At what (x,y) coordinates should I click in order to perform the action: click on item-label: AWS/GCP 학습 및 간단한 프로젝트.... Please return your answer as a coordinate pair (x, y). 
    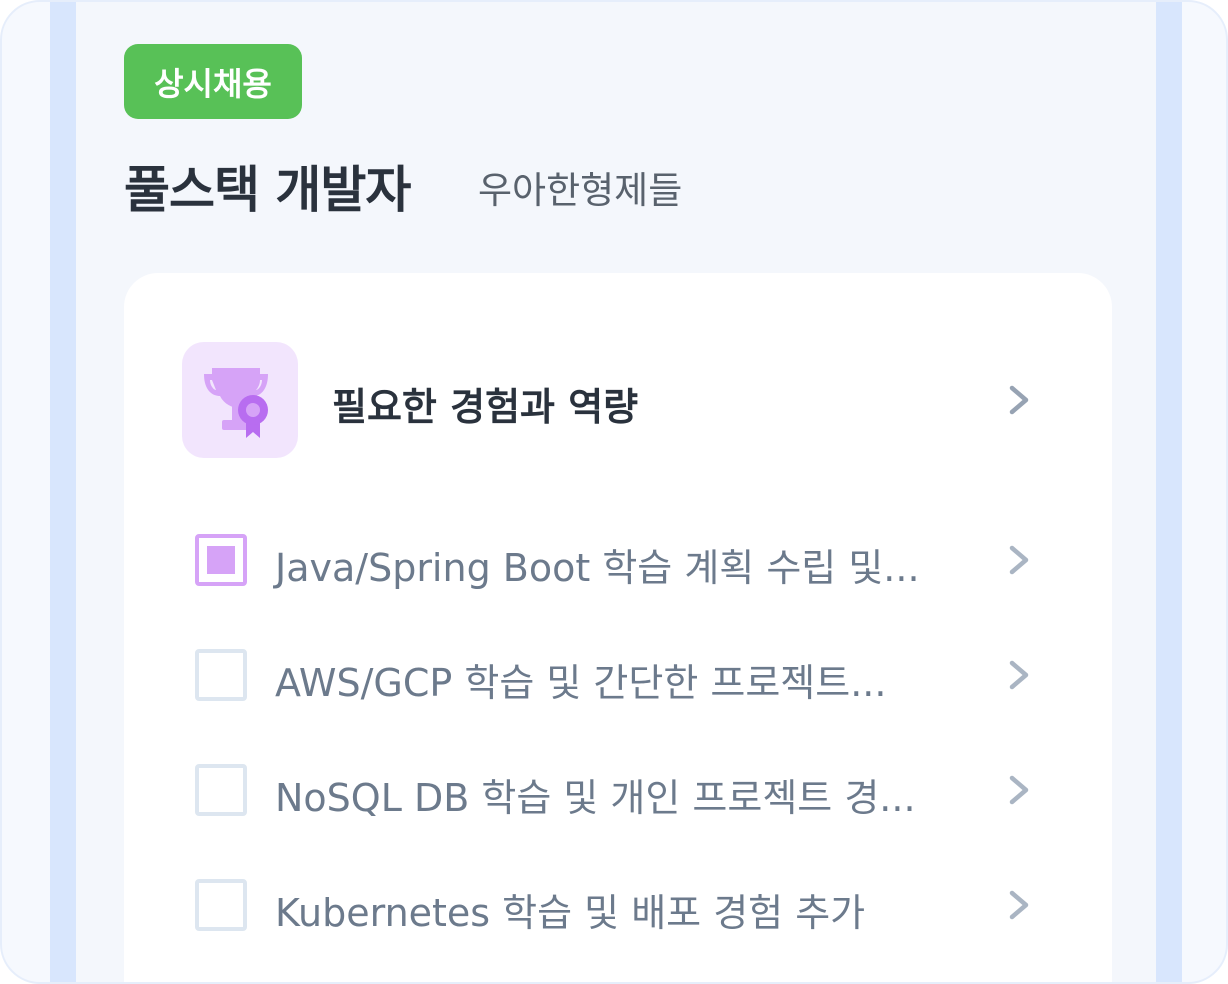
    Looking at the image, I should click on (581, 683).